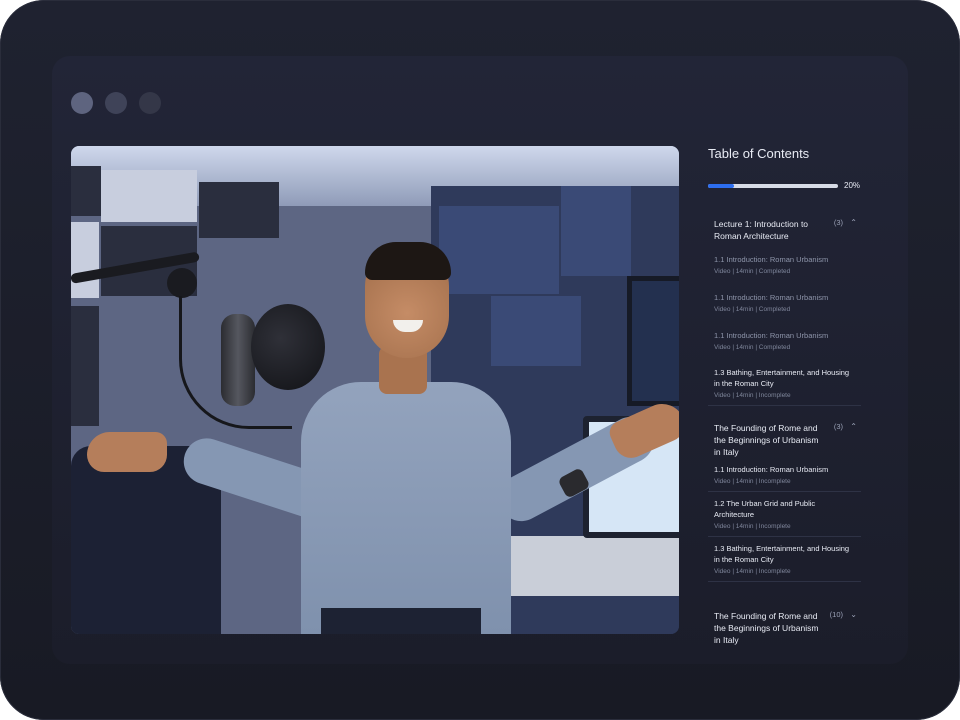  Describe the element at coordinates (82, 103) in the screenshot. I see `close-window-button` at that location.